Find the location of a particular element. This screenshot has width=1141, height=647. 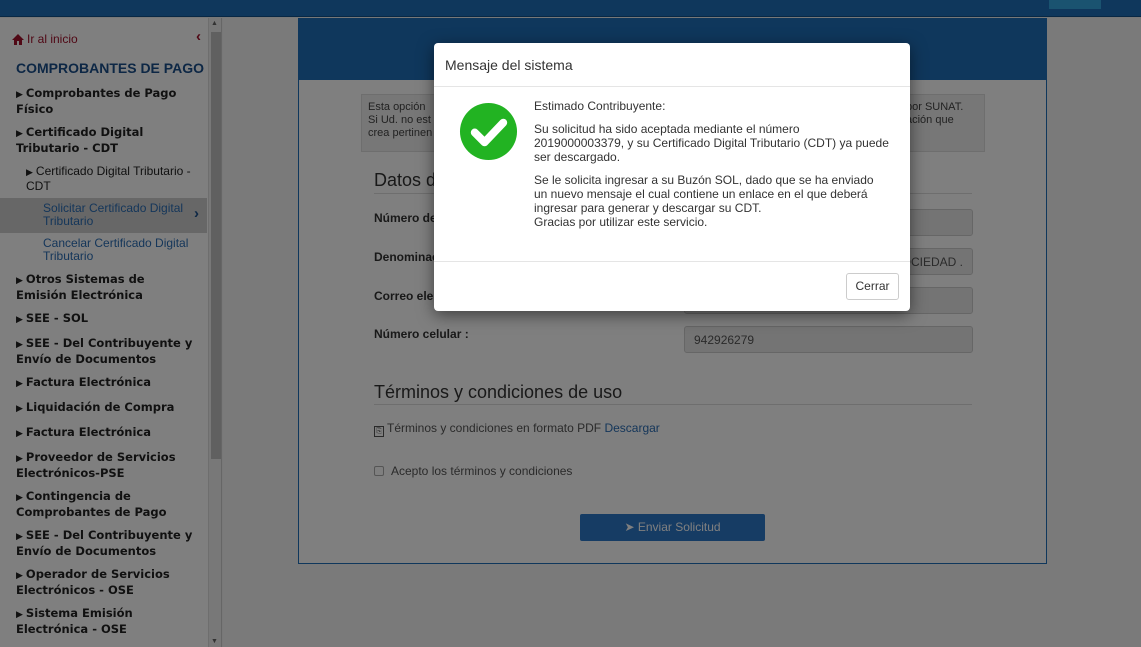

close-button: Cerrar is located at coordinates (872, 286).